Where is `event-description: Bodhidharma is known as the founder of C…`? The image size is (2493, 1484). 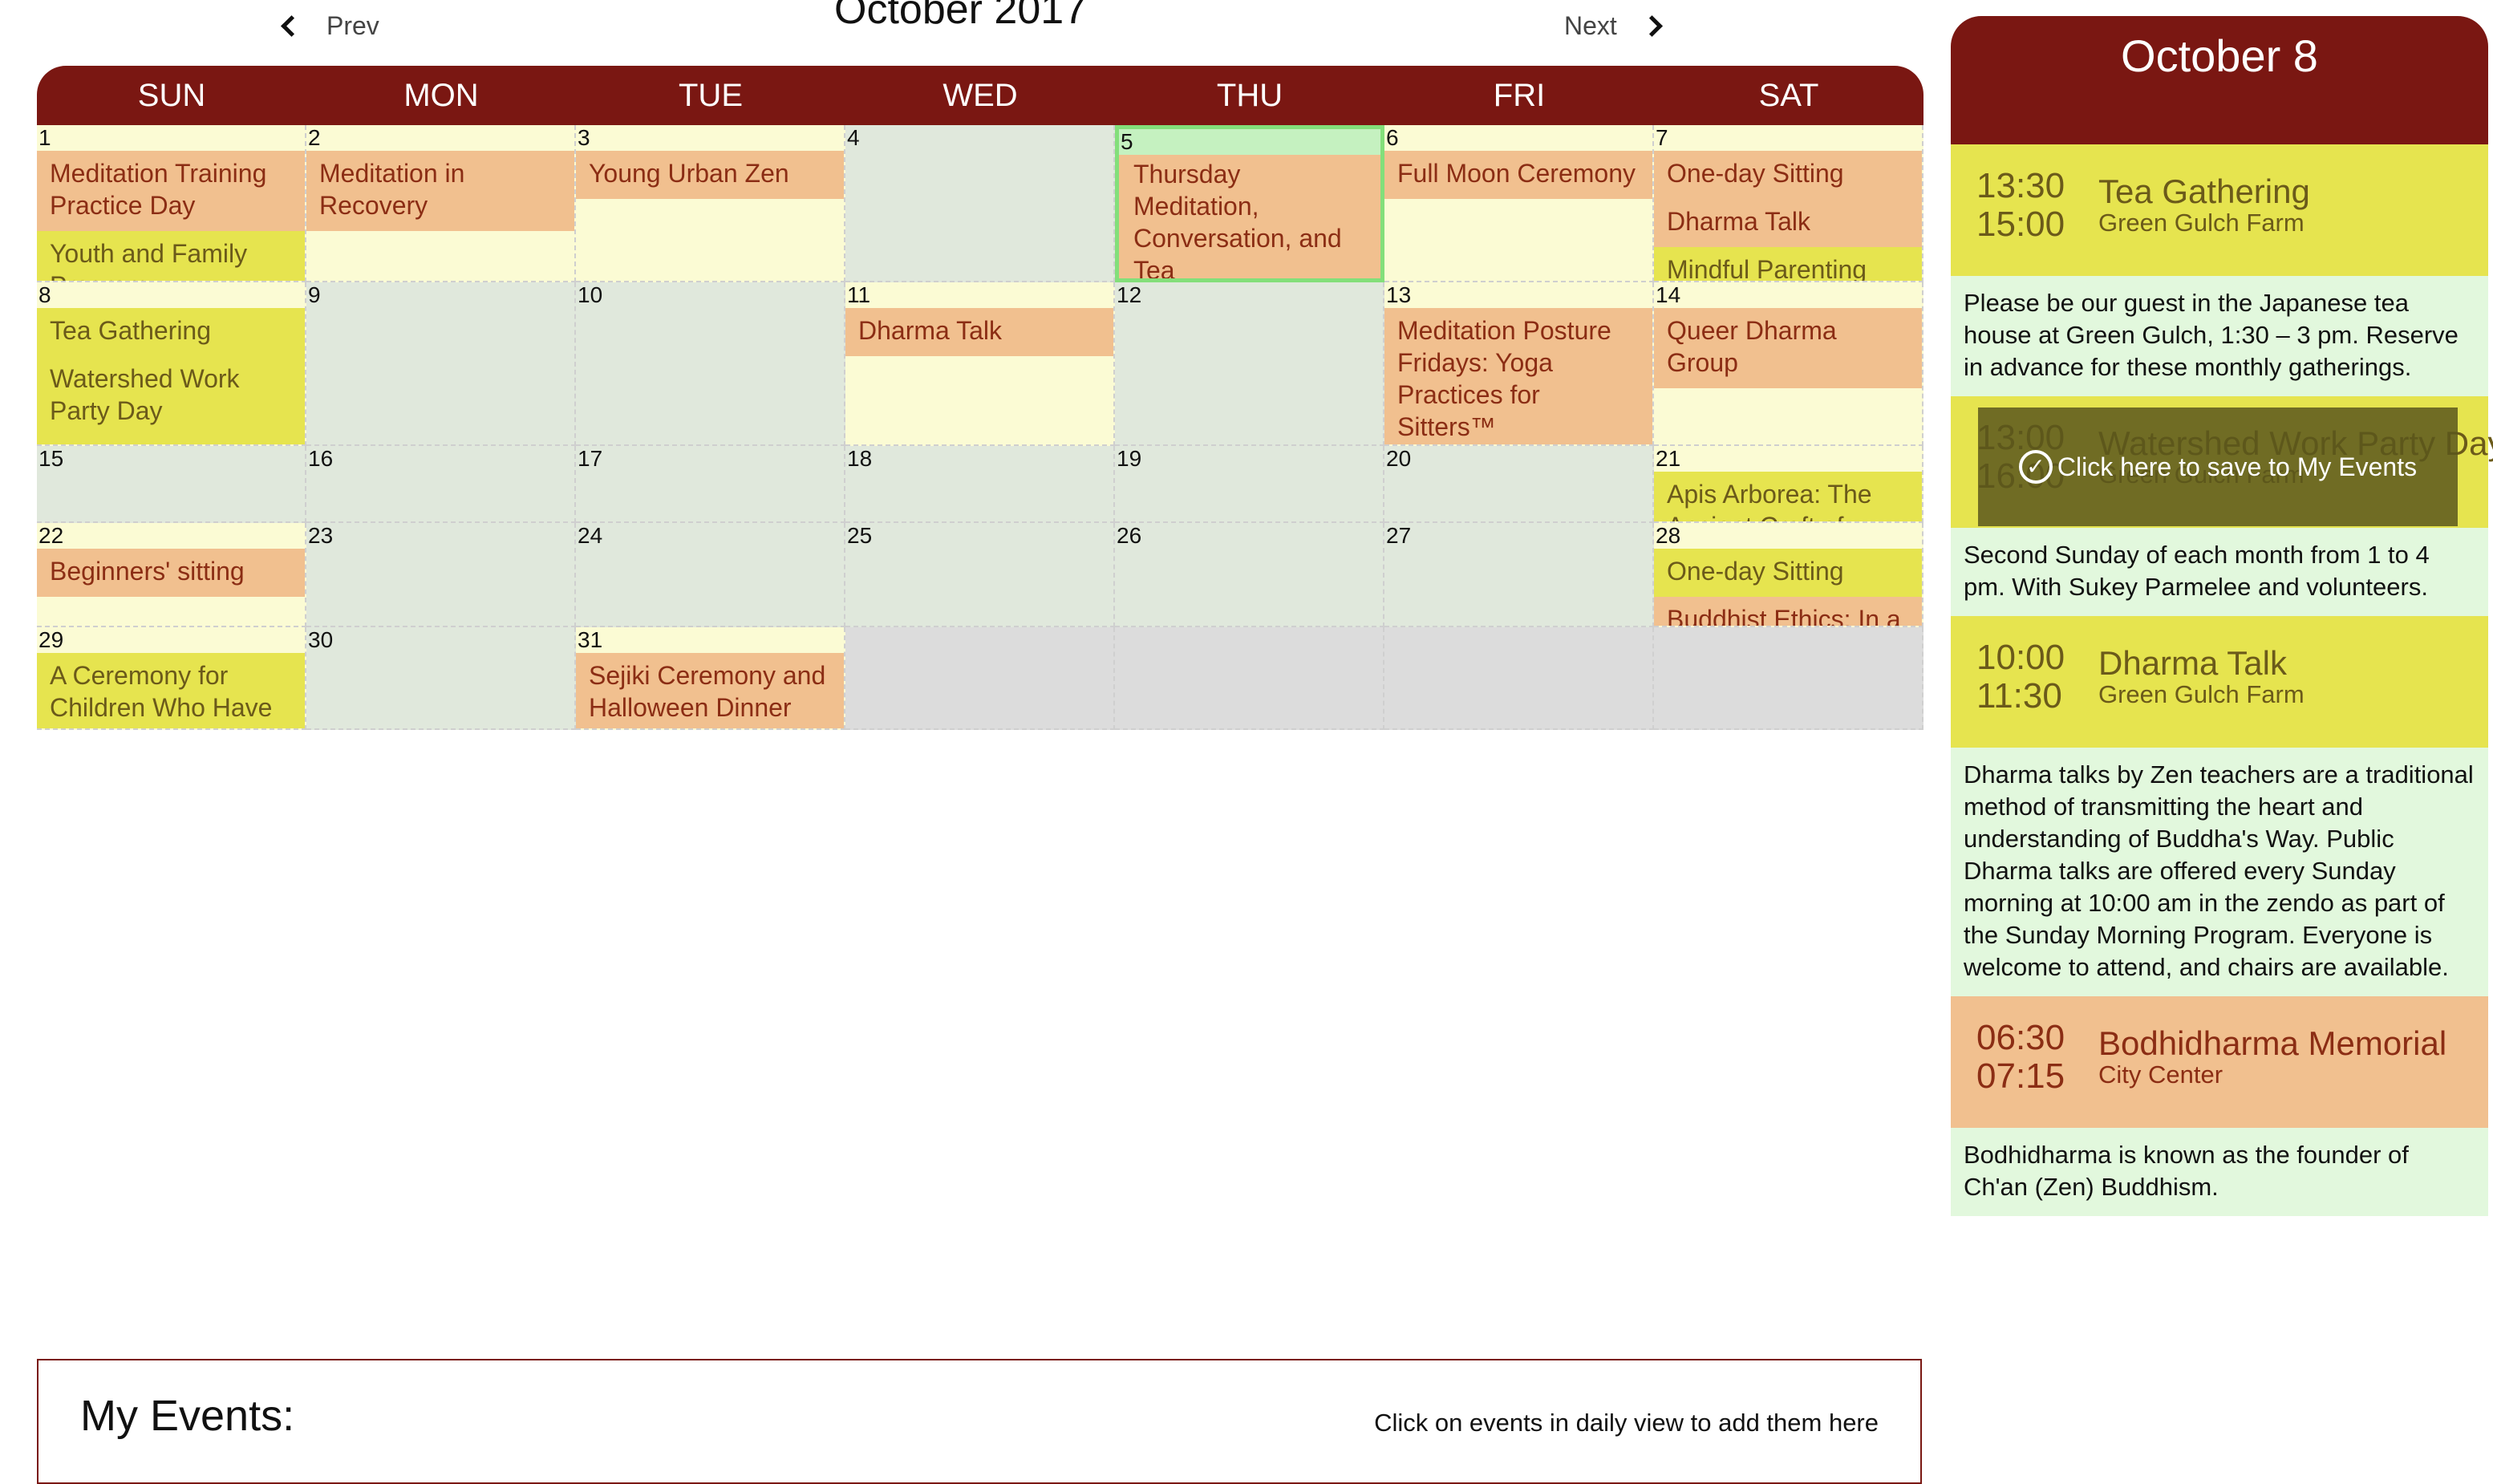
event-description: Bodhidharma is known as the founder of C… is located at coordinates (2219, 1172).